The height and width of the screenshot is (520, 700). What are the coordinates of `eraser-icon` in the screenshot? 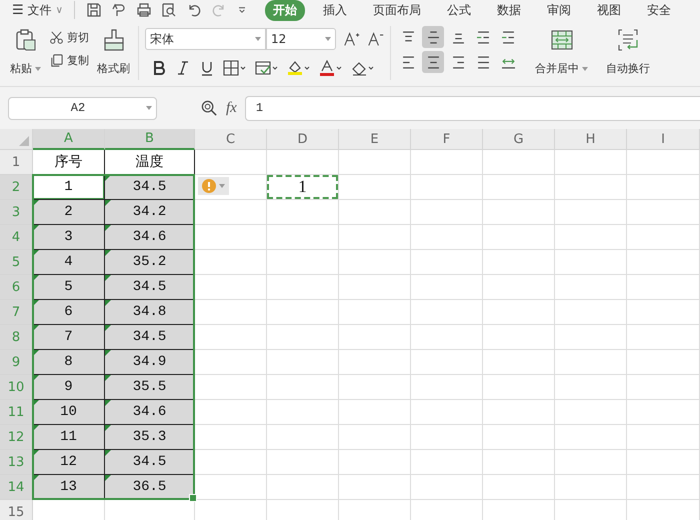 It's located at (363, 68).